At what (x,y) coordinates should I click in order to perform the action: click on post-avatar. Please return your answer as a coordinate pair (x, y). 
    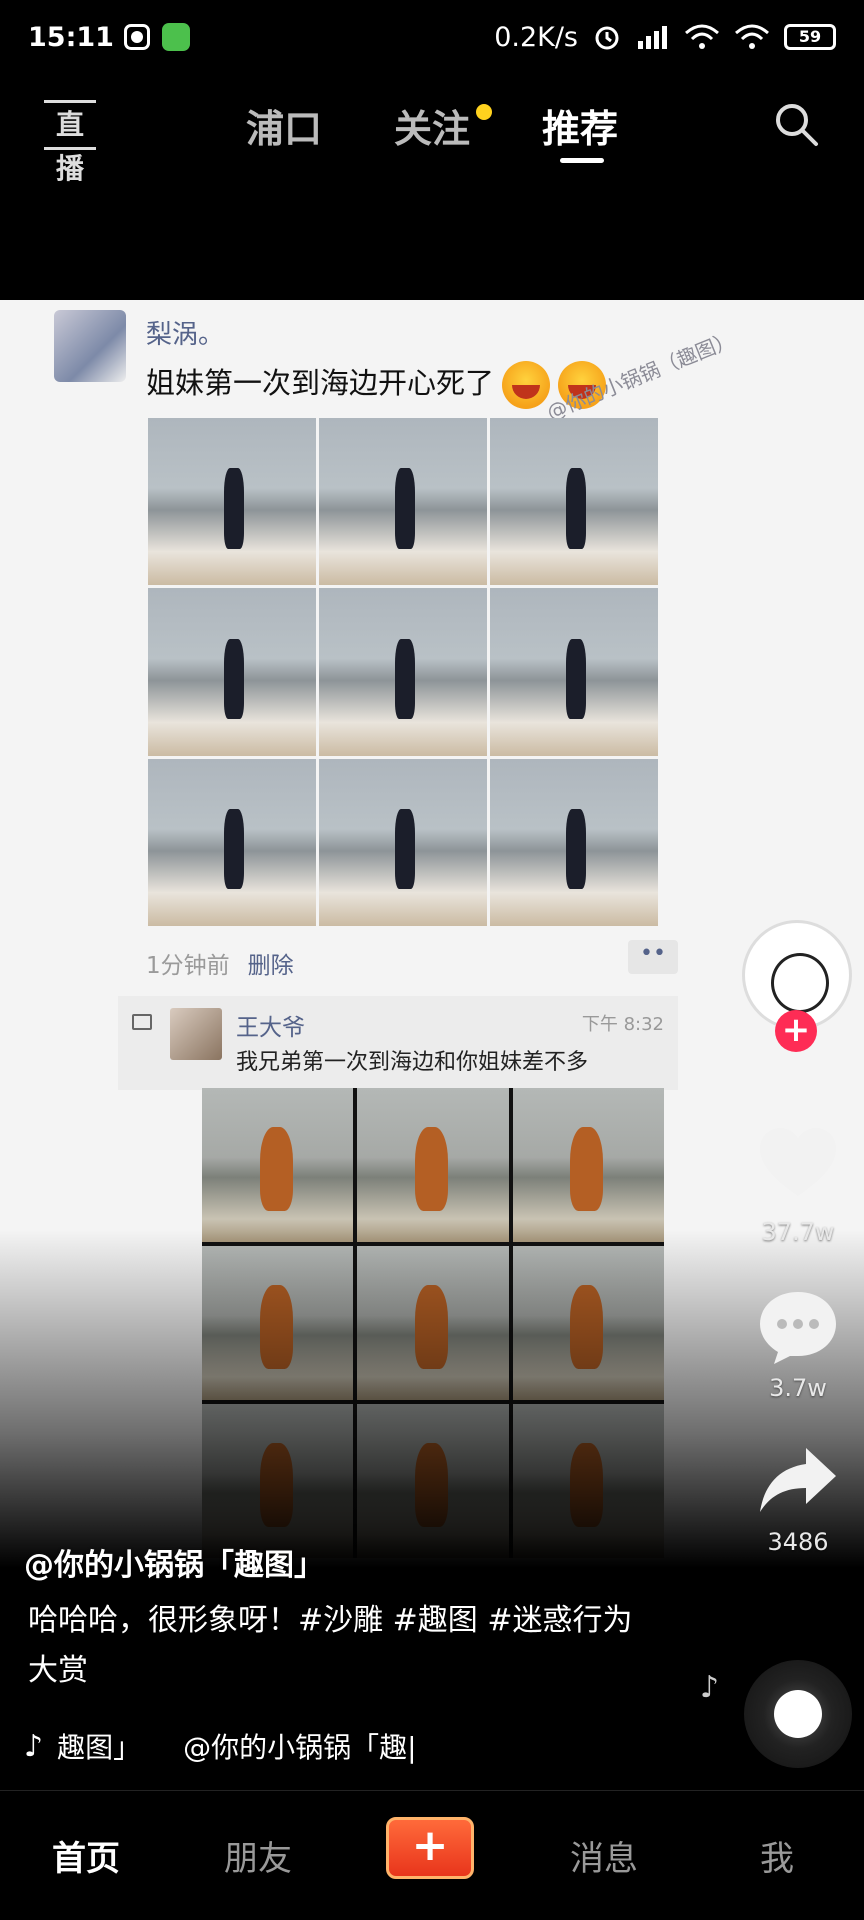
    Looking at the image, I should click on (90, 346).